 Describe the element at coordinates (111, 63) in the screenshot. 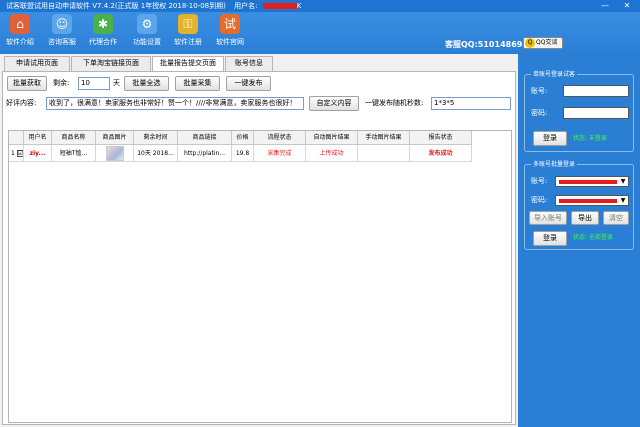

I see `tab-order-links: 下单淘宝链接页面` at that location.